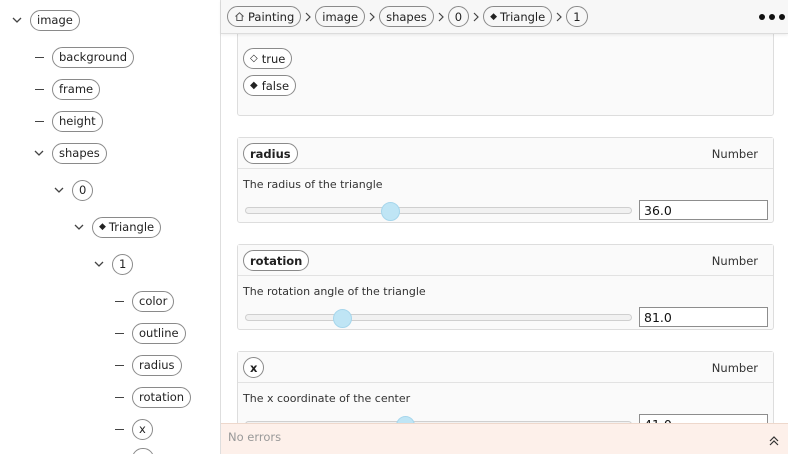  Describe the element at coordinates (77, 121) in the screenshot. I see `tree-node-label: height` at that location.